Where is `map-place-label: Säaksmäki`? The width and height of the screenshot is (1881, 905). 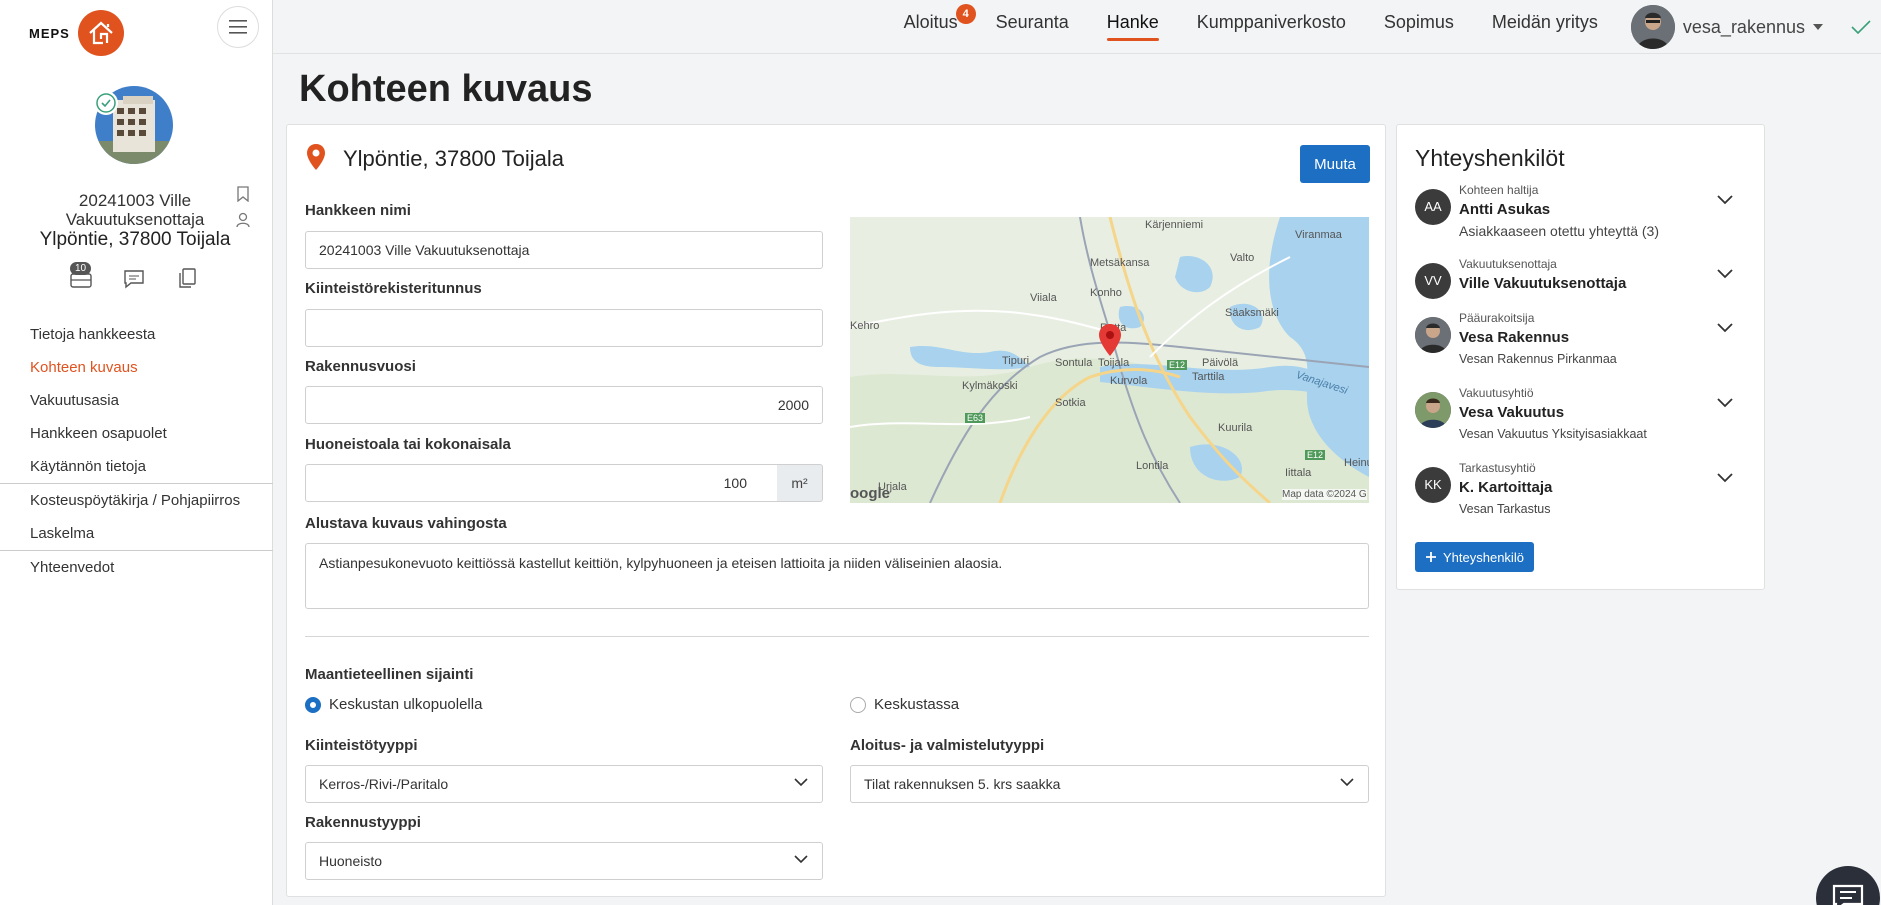 map-place-label: Säaksmäki is located at coordinates (1252, 313).